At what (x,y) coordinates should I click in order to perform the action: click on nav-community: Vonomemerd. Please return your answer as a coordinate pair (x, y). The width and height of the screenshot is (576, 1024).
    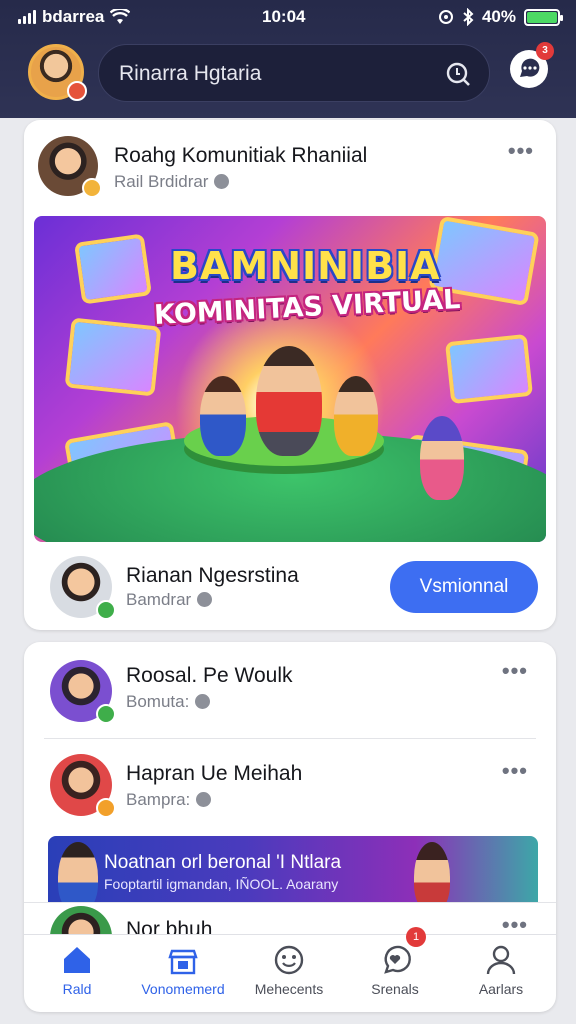
    Looking at the image, I should click on (183, 971).